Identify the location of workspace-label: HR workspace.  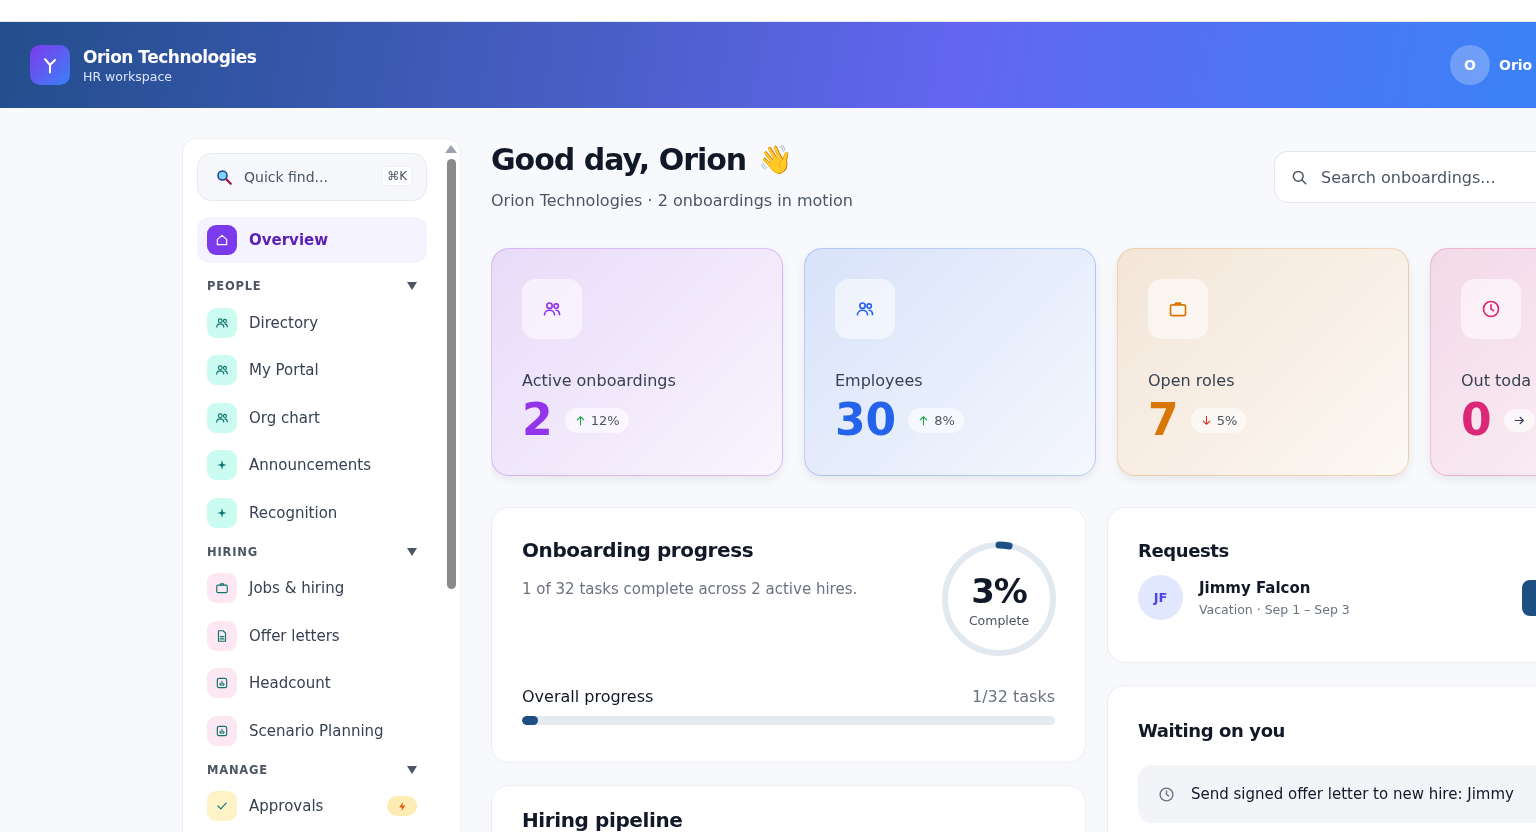
(128, 76).